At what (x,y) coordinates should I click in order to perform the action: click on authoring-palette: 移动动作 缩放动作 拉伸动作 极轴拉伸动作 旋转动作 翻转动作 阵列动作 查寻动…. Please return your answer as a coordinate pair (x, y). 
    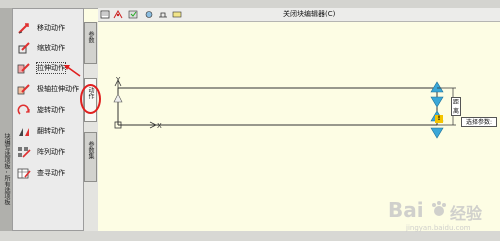
    Looking at the image, I should click on (48, 119).